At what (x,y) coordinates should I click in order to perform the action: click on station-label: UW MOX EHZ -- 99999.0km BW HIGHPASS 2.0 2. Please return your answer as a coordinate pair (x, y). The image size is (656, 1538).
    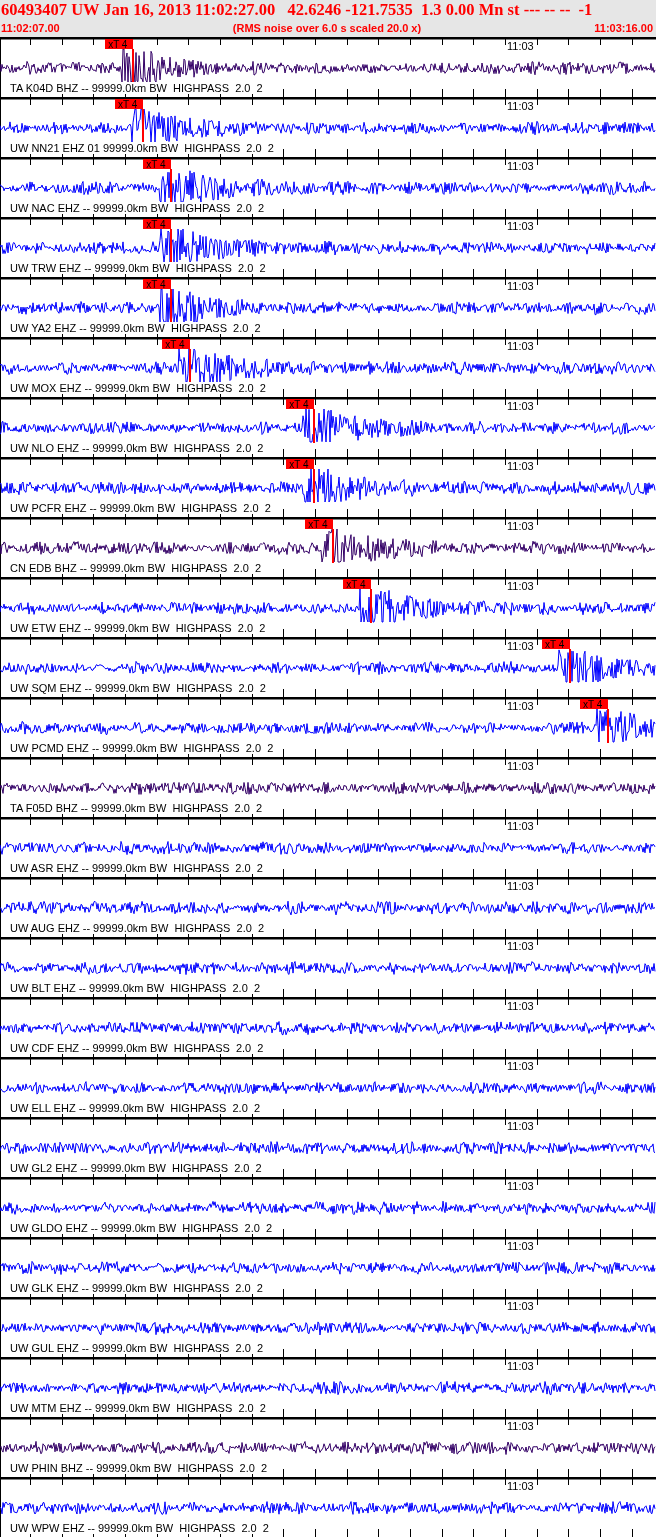
    Looking at the image, I should click on (138, 388).